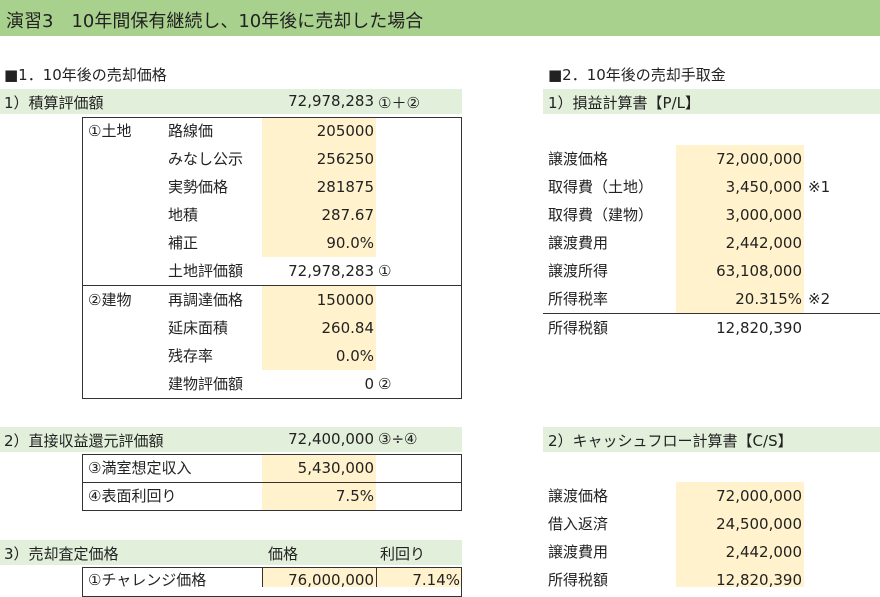 Image resolution: width=880 pixels, height=597 pixels. Describe the element at coordinates (436, 580) in the screenshot. I see `sale-row-yield: 7.14%` at that location.